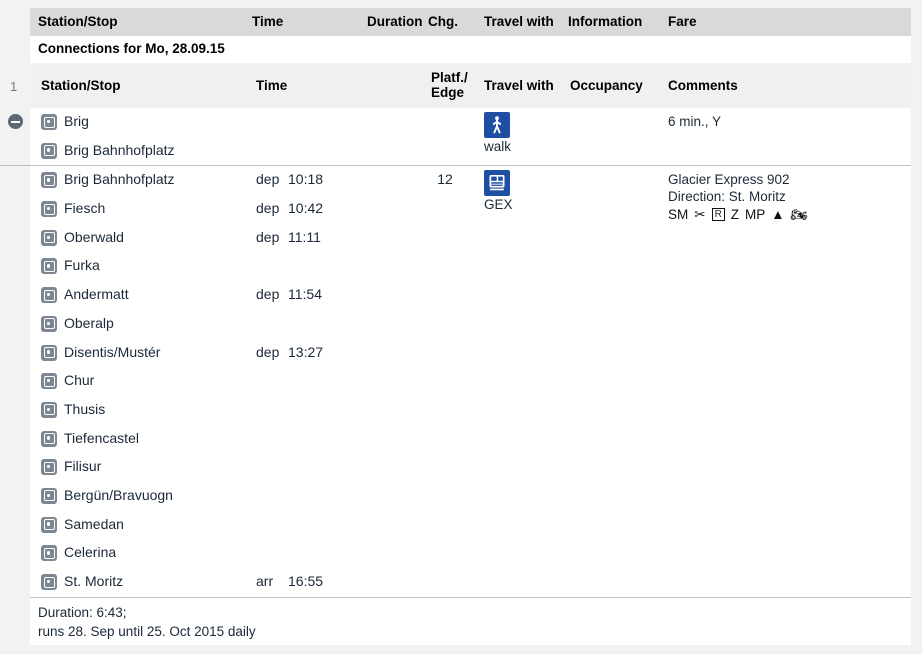 The image size is (922, 654). What do you see at coordinates (272, 85) in the screenshot?
I see `leg-header-time: Time` at bounding box center [272, 85].